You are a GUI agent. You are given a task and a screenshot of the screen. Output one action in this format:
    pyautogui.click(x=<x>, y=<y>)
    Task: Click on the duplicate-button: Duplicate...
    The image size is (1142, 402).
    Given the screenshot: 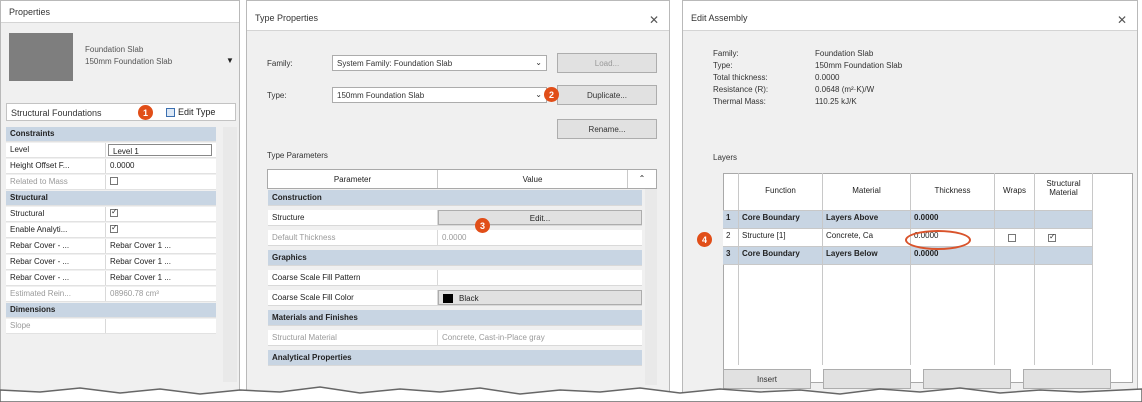 What is the action you would take?
    pyautogui.click(x=607, y=95)
    